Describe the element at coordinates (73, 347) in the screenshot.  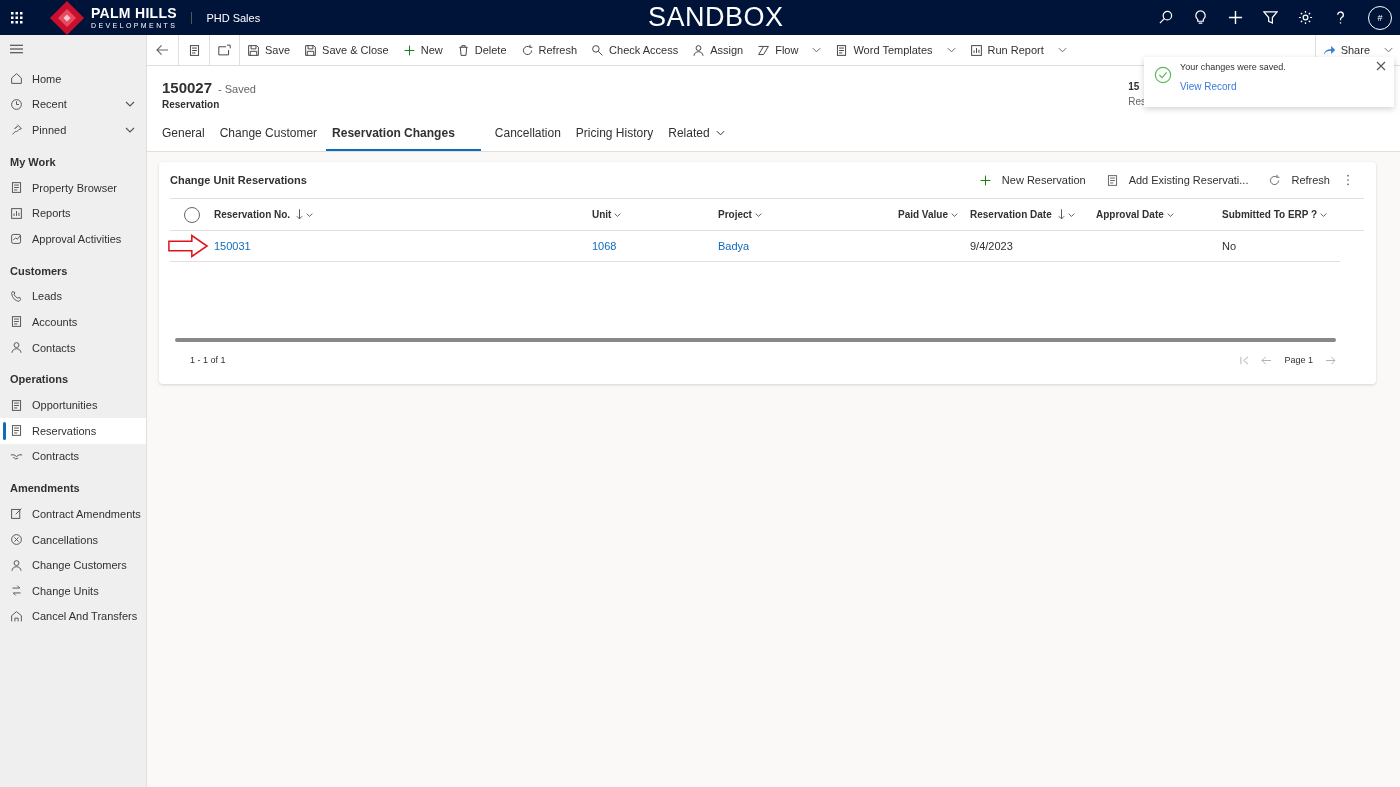
I see `nav-item: Contacts` at that location.